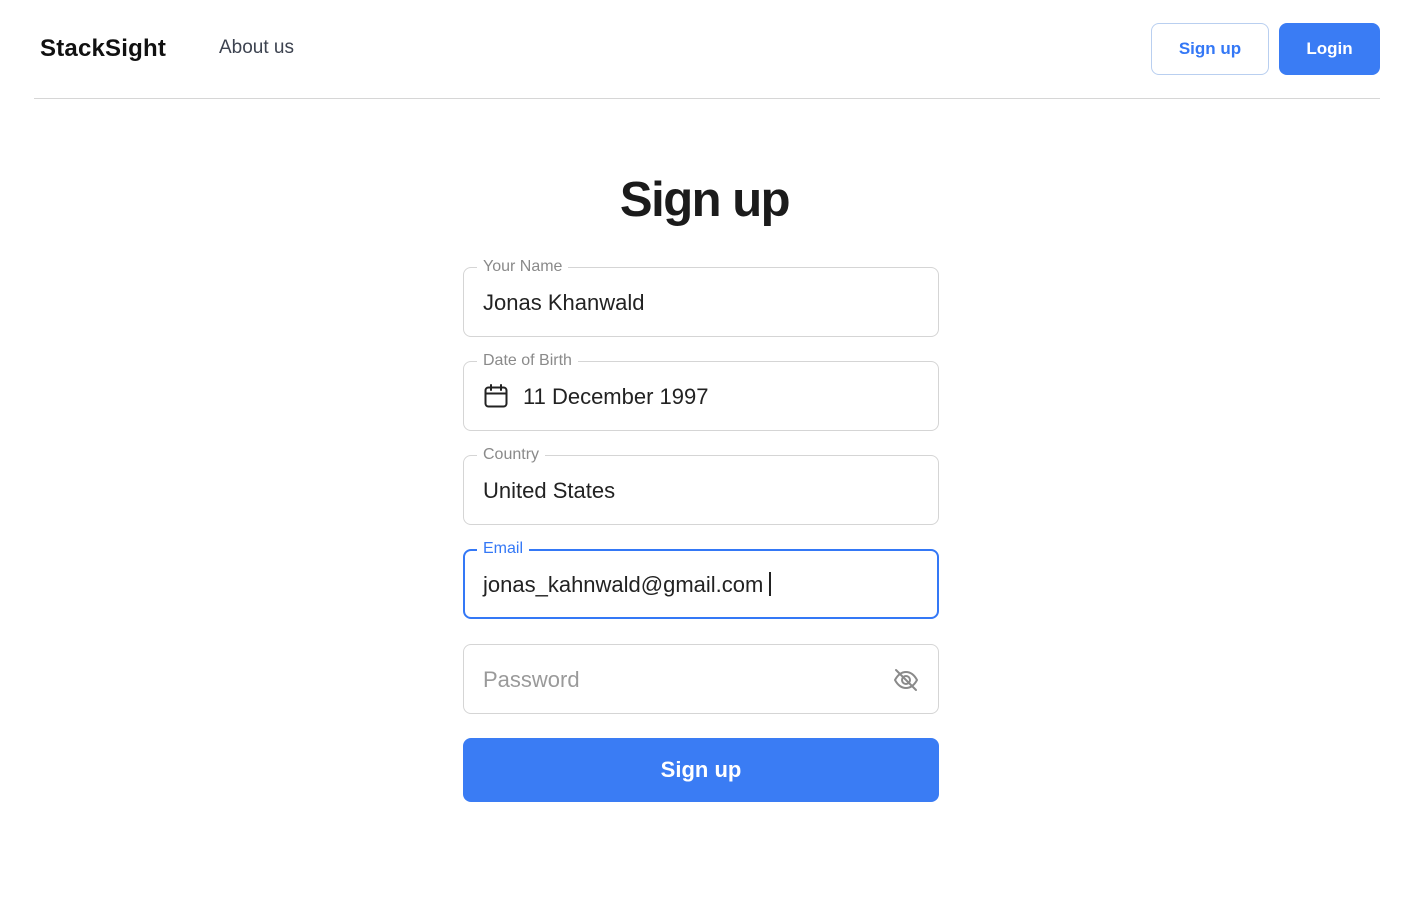  I want to click on nav-signup-button: Sign up, so click(1210, 49).